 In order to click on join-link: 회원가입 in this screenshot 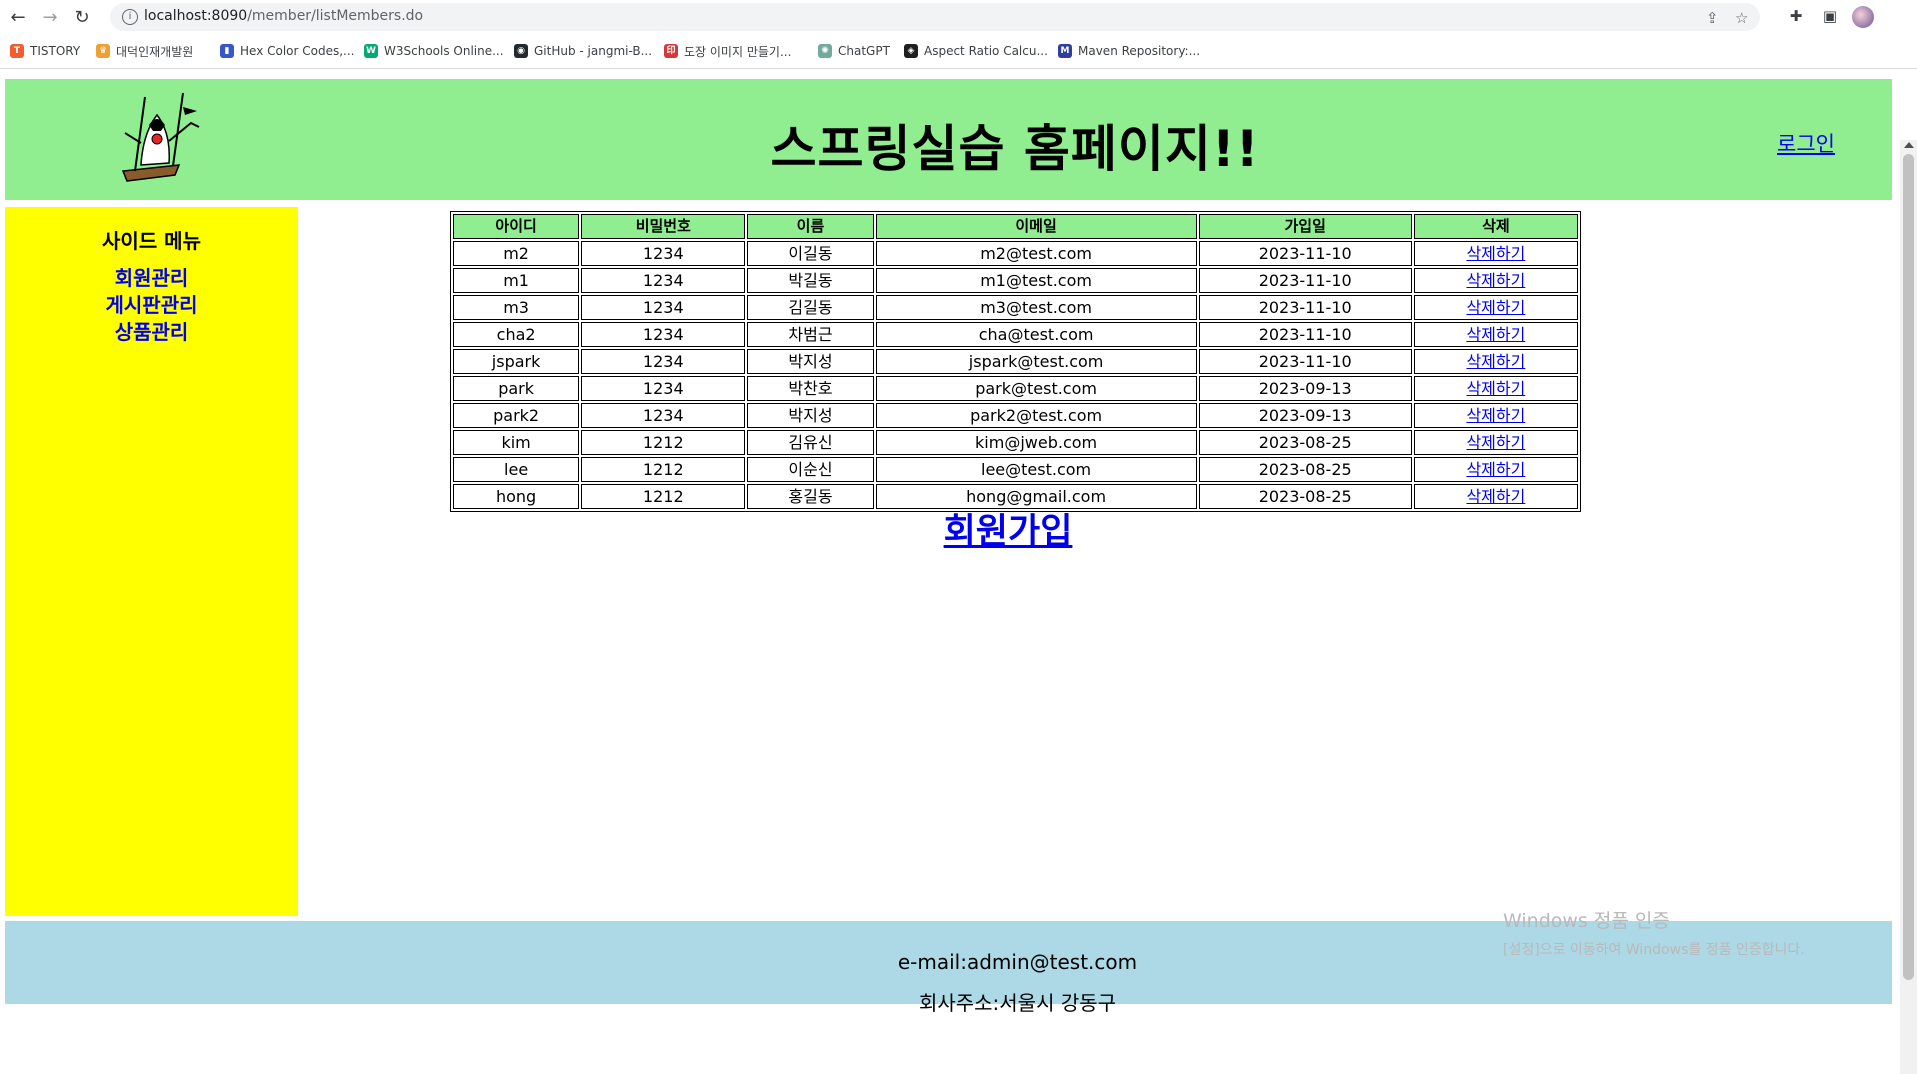, I will do `click(1008, 528)`.